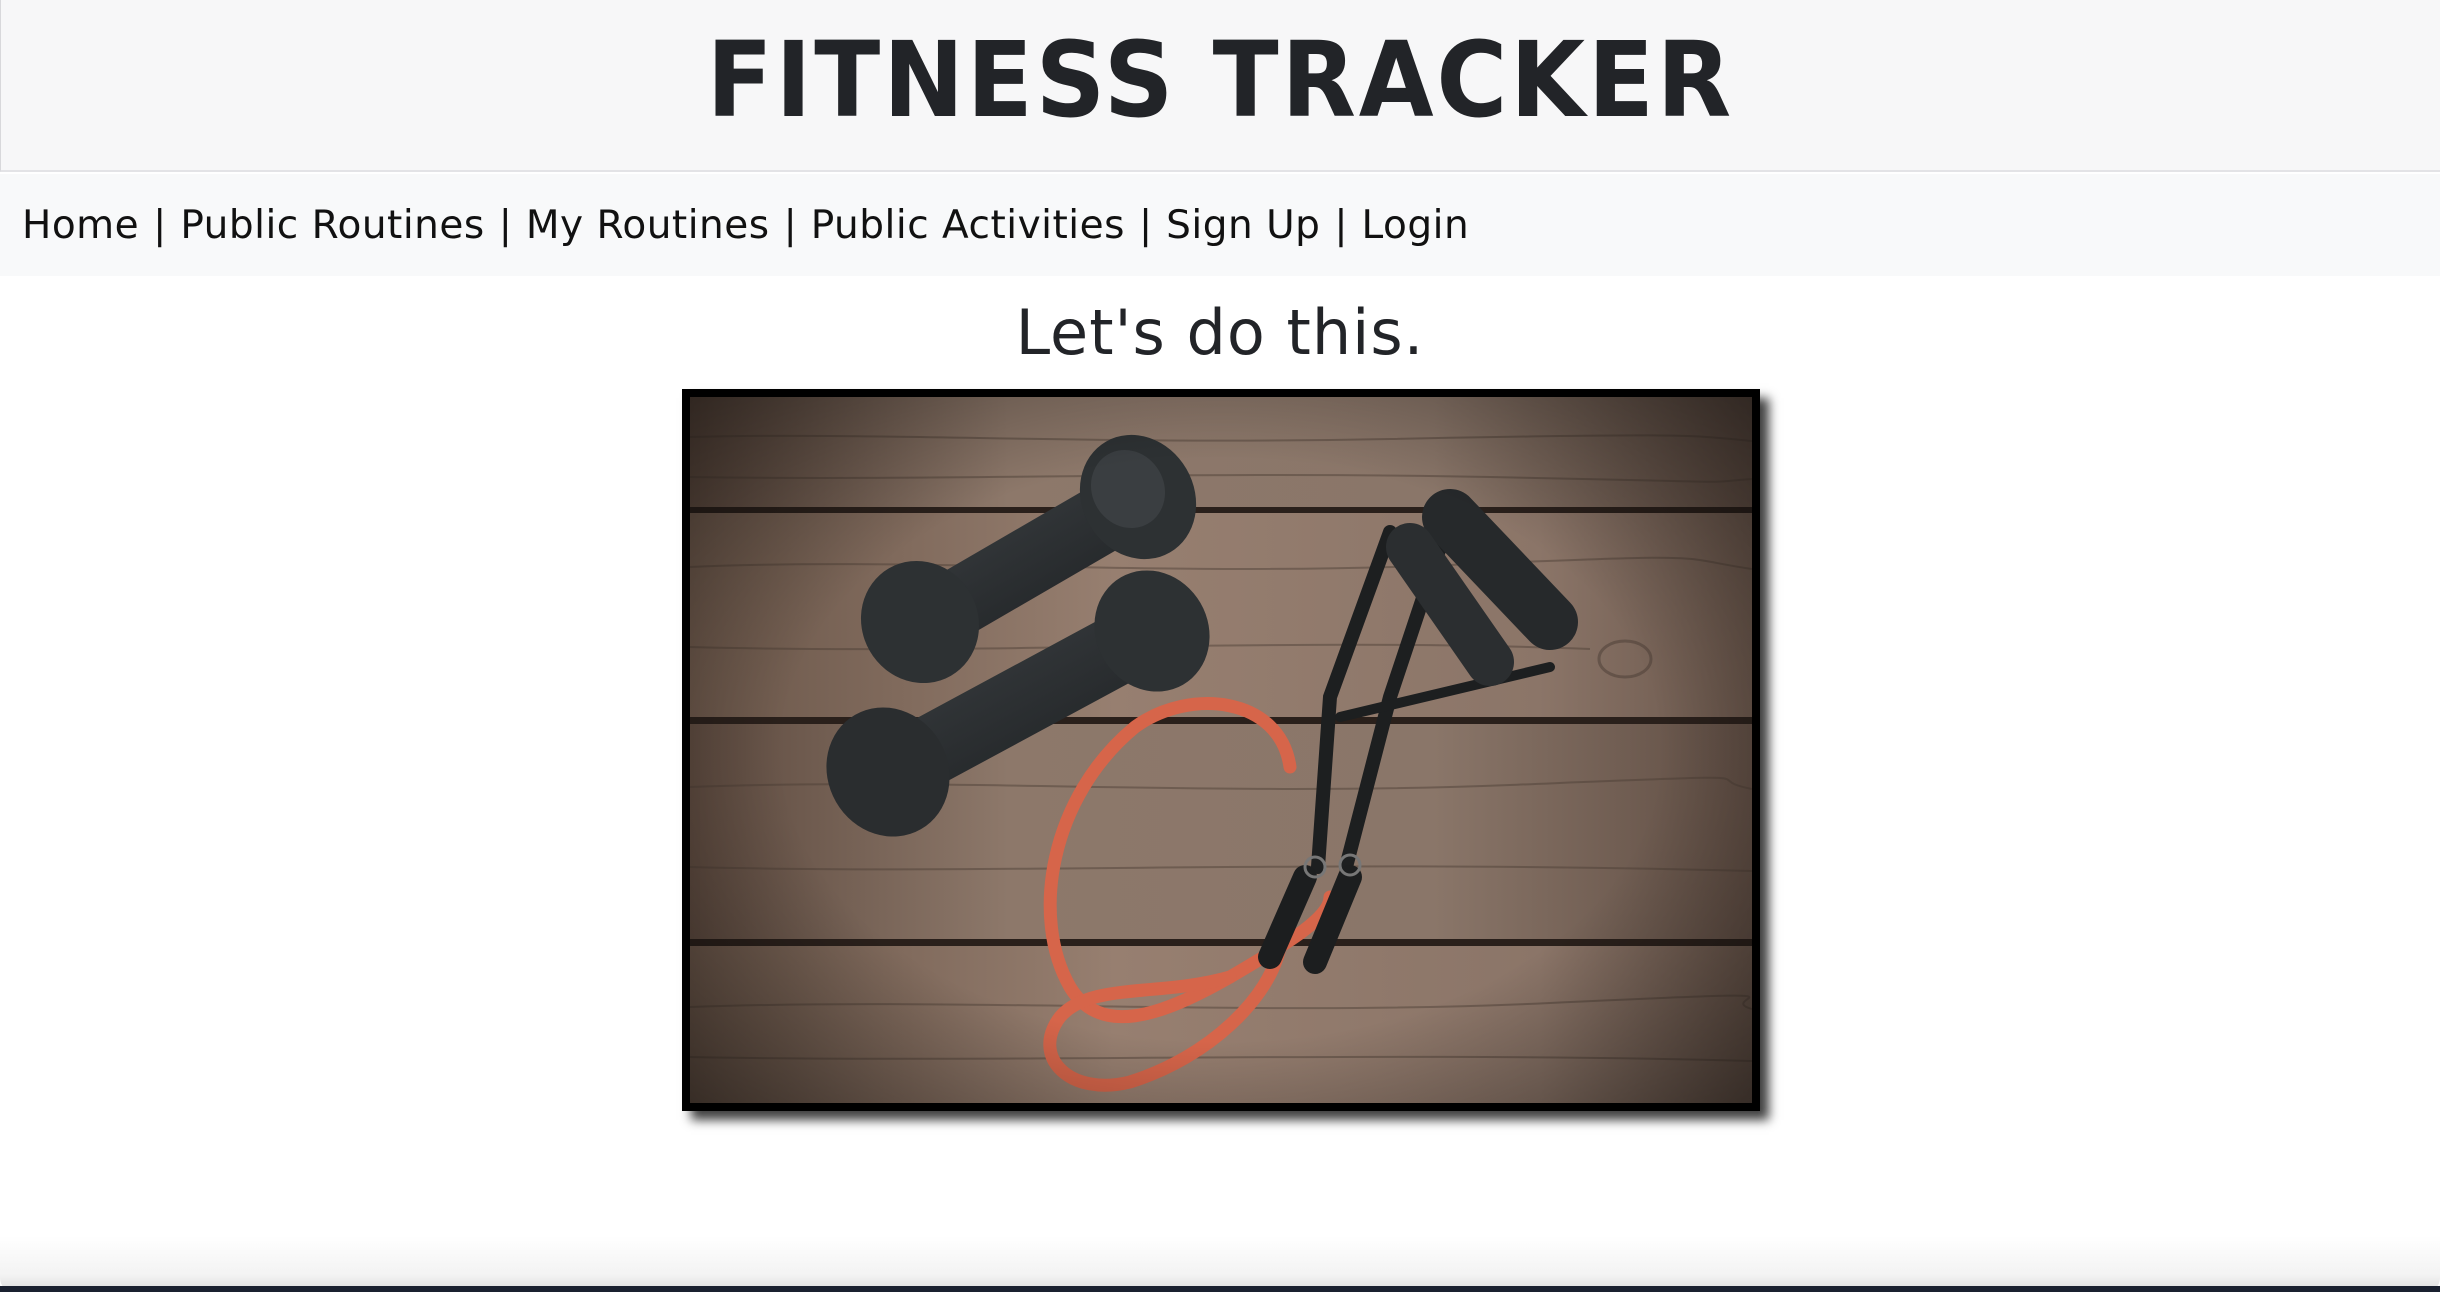 This screenshot has width=2440, height=1292. I want to click on window-bottom-edge, so click(1220, 1289).